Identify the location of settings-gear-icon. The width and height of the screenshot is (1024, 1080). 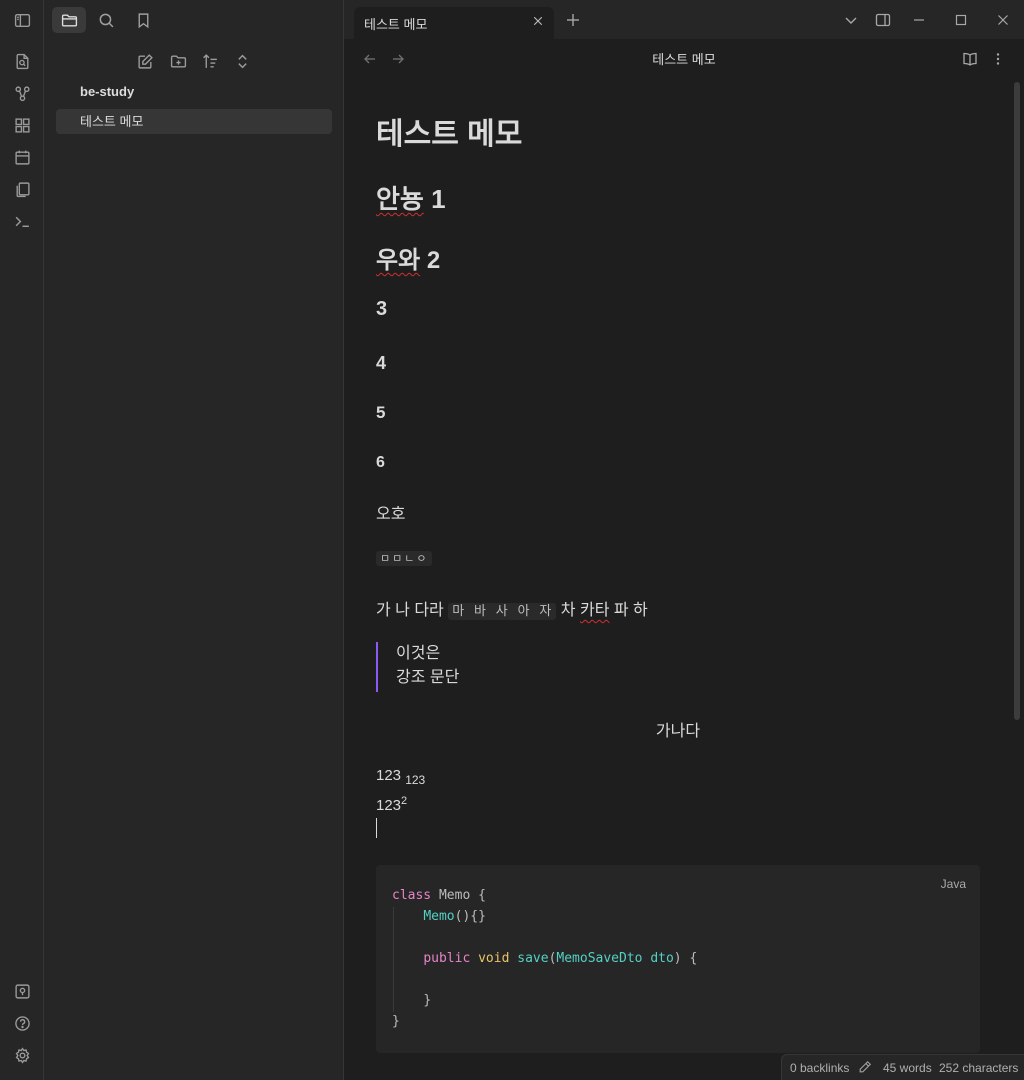
(22, 1055).